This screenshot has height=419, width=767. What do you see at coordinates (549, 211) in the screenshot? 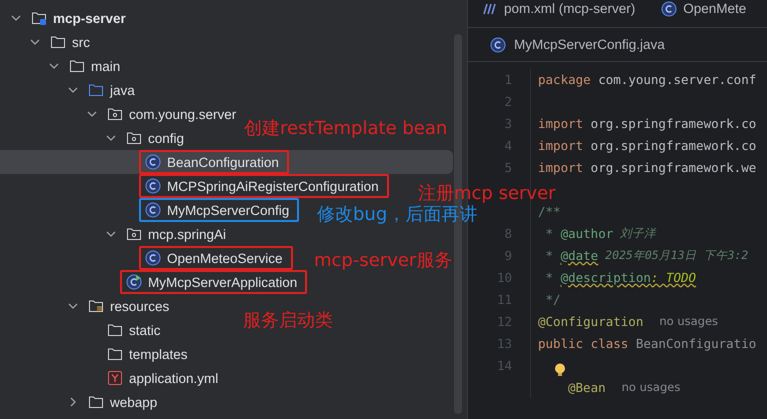
I see `code-token: /**` at bounding box center [549, 211].